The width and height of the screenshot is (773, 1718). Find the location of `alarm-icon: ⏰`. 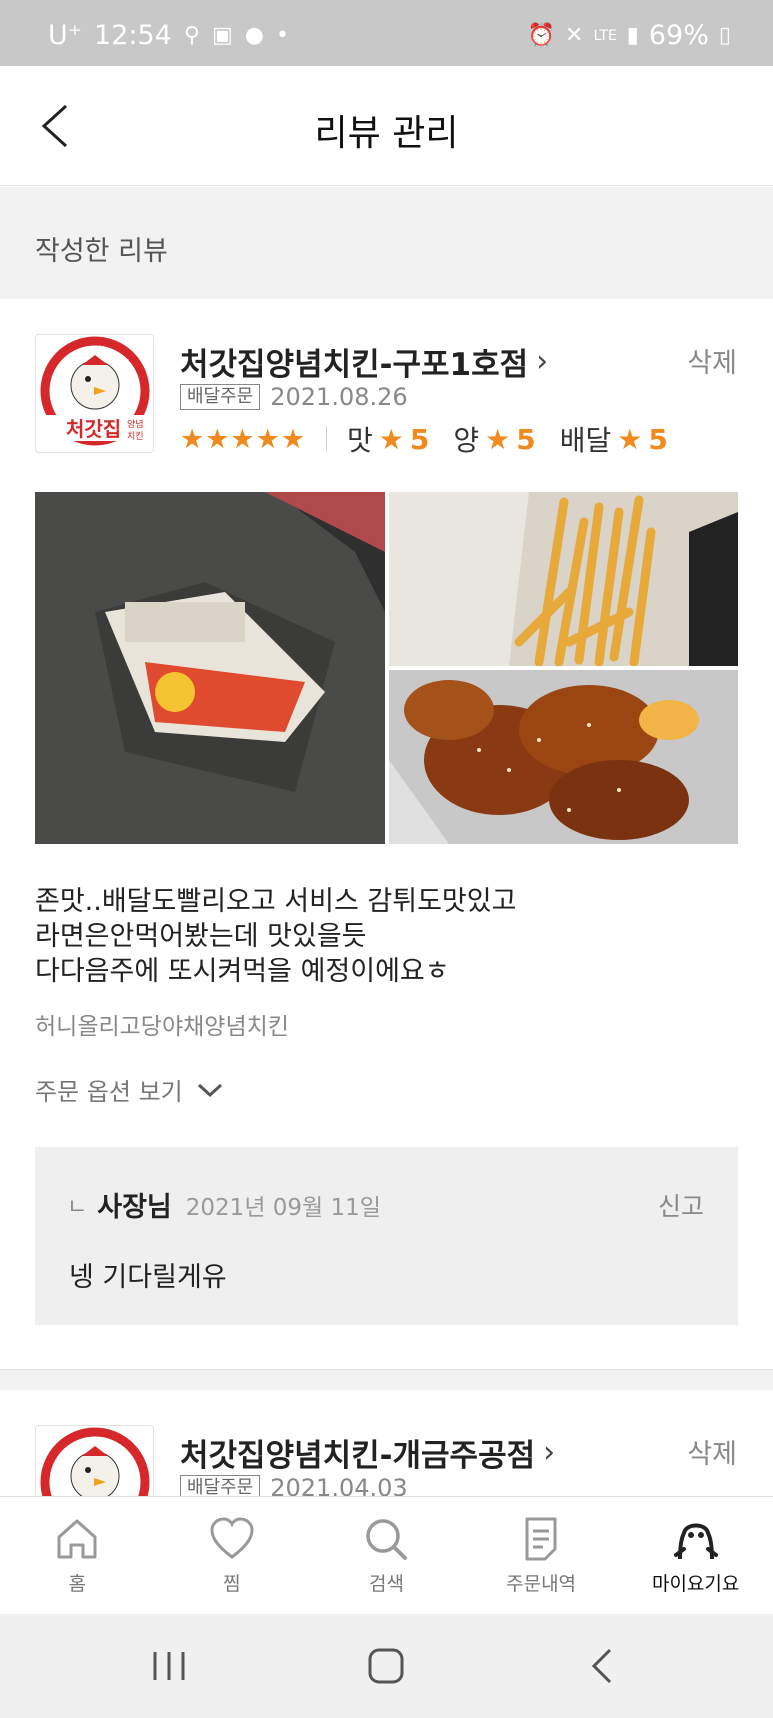

alarm-icon: ⏰ is located at coordinates (541, 35).